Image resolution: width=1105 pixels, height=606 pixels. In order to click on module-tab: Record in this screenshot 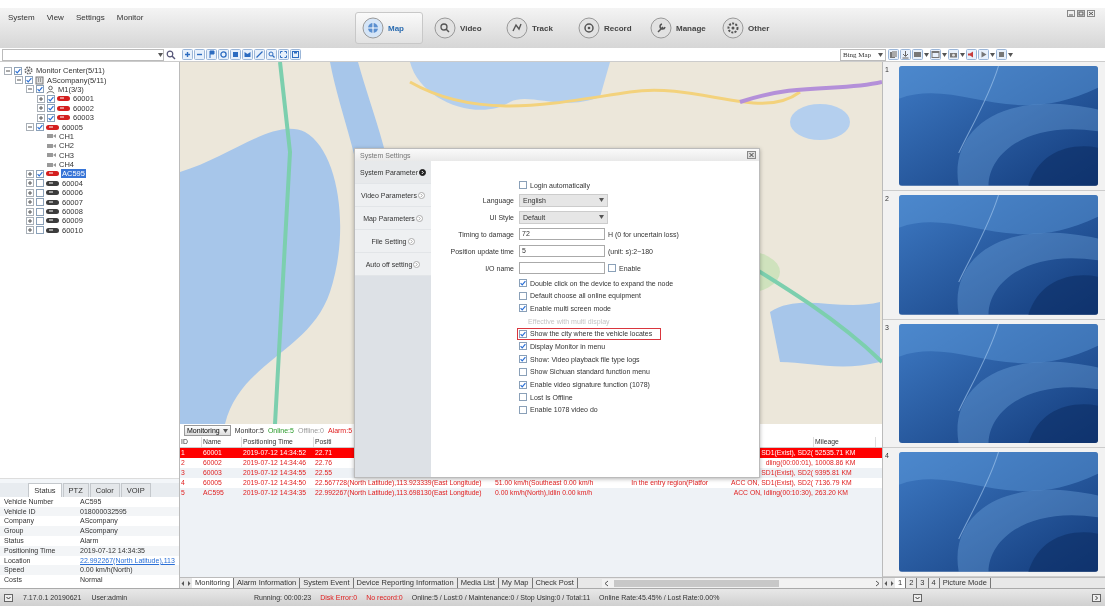, I will do `click(605, 28)`.